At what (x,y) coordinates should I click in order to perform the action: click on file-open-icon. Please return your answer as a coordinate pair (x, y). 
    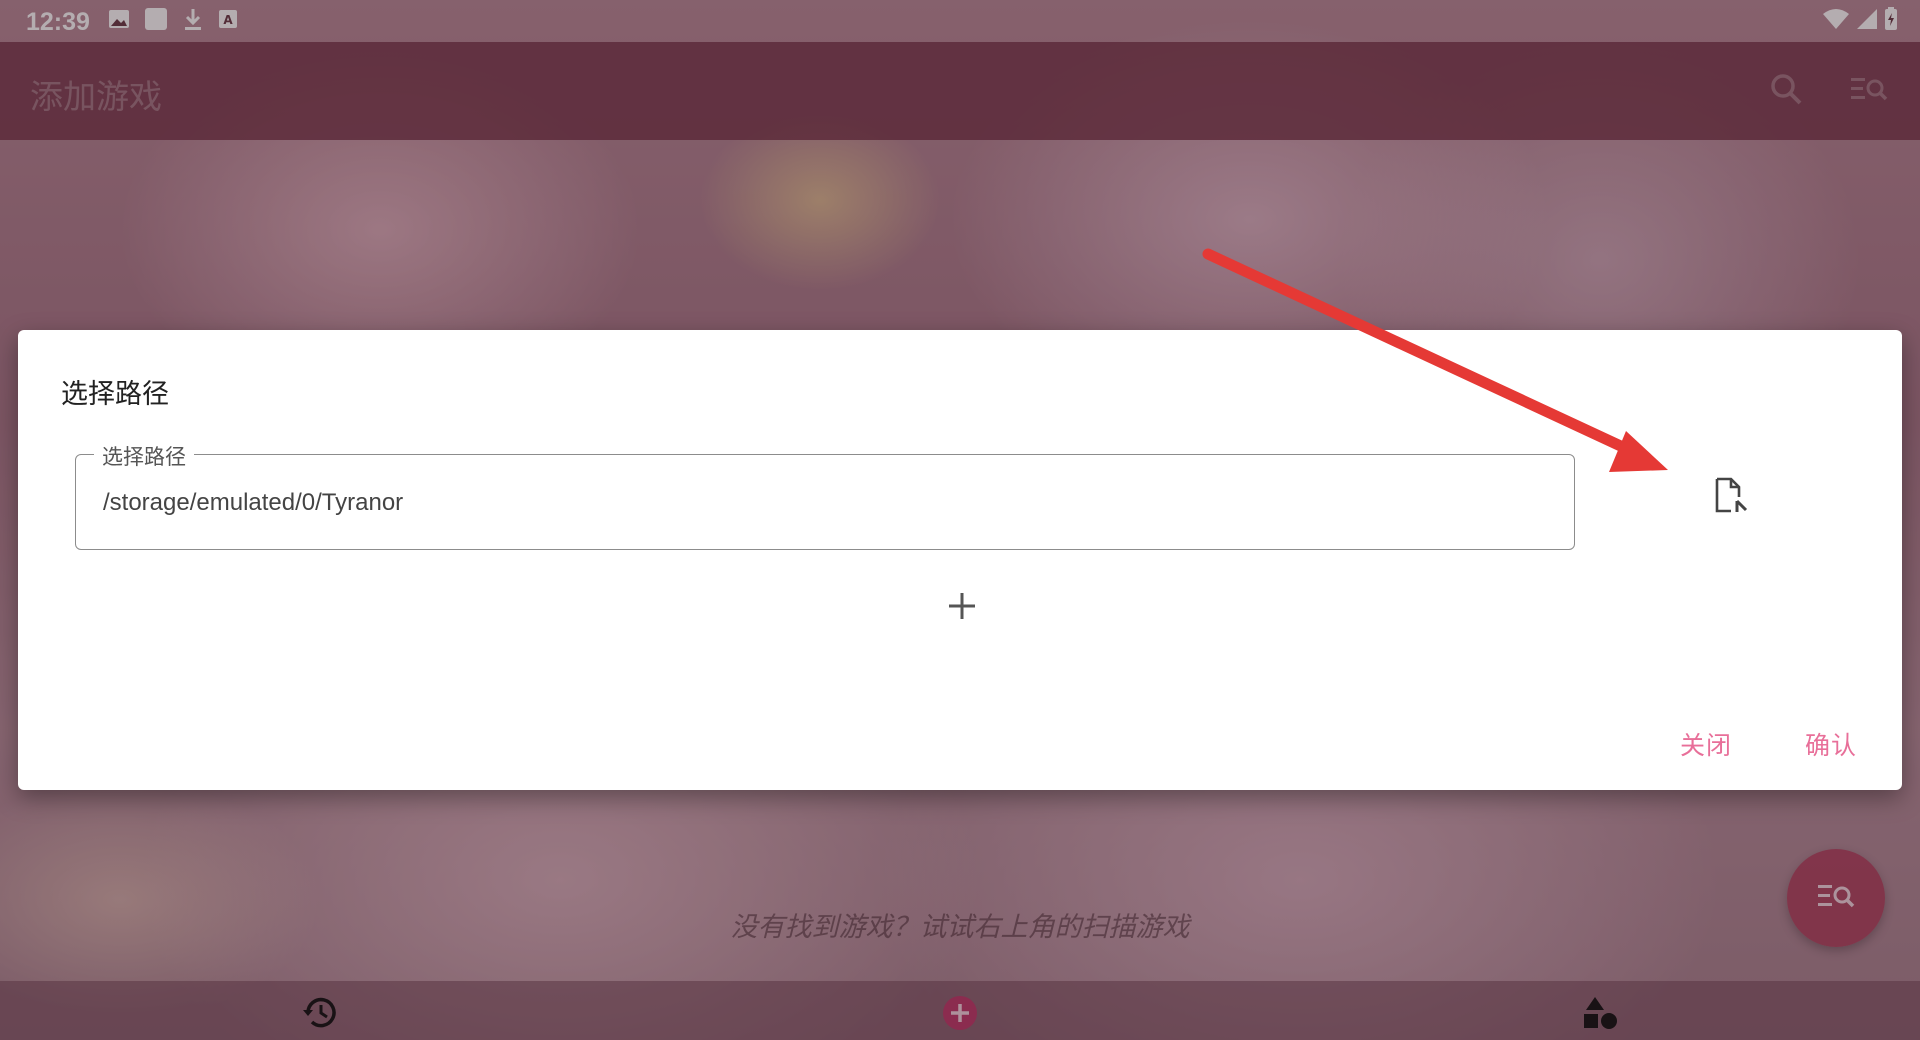
    Looking at the image, I should click on (1731, 498).